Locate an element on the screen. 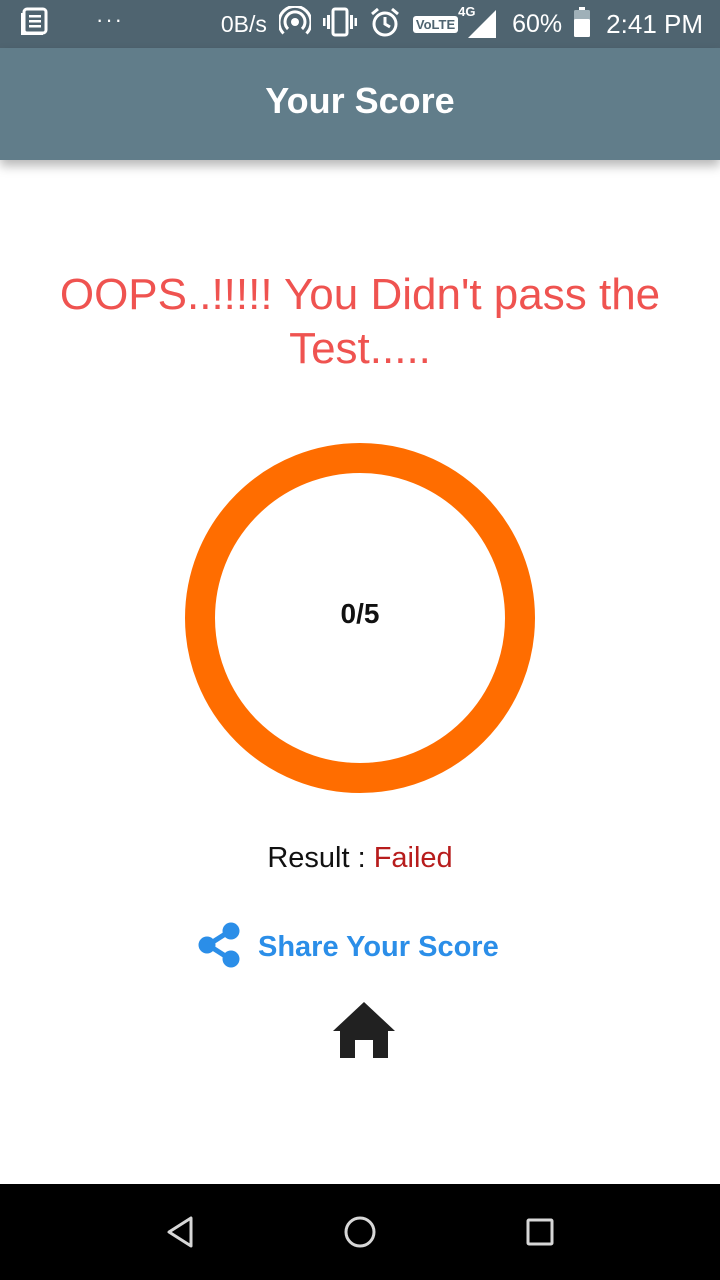 This screenshot has height=1280, width=720. recents-button is located at coordinates (540, 1232).